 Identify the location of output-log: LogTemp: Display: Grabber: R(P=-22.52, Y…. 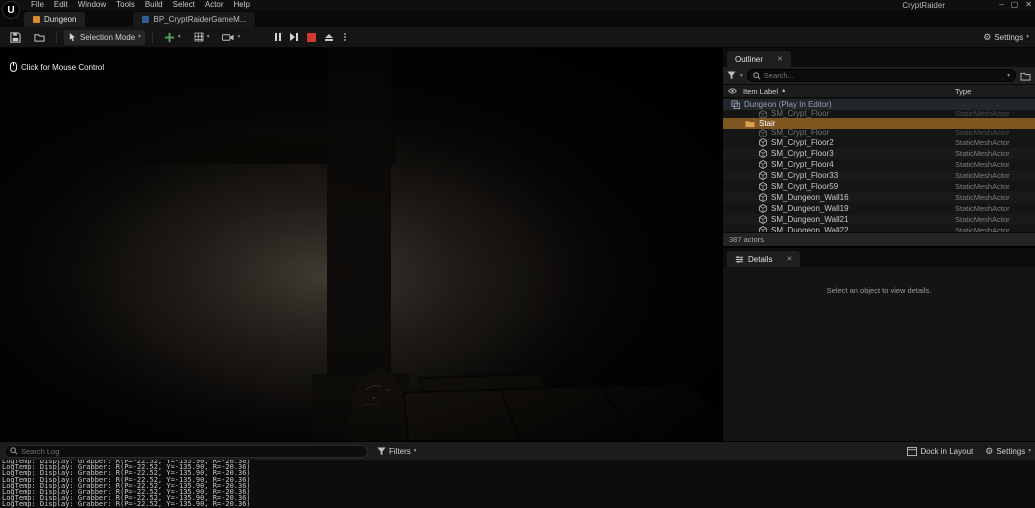
(517, 484).